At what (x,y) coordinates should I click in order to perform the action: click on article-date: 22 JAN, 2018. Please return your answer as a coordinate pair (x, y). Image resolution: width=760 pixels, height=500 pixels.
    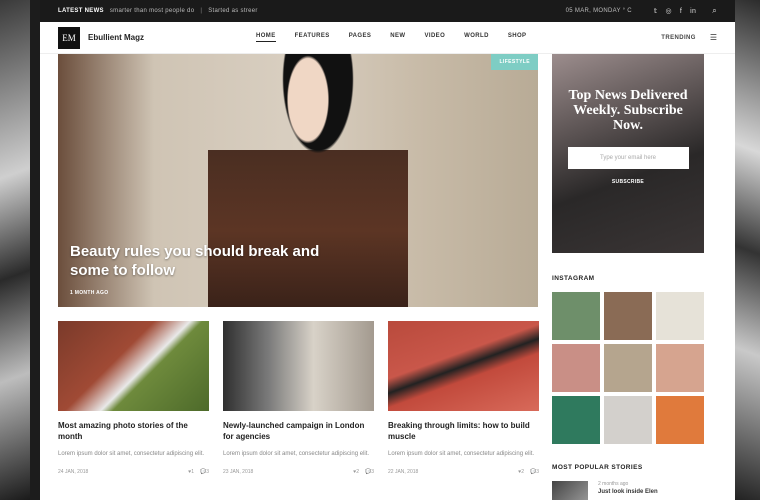
    Looking at the image, I should click on (403, 472).